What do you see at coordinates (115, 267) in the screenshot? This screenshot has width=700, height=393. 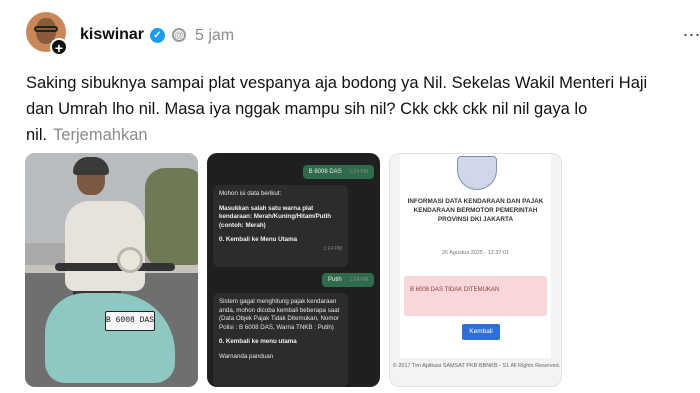 I see `vespa-handlebar` at bounding box center [115, 267].